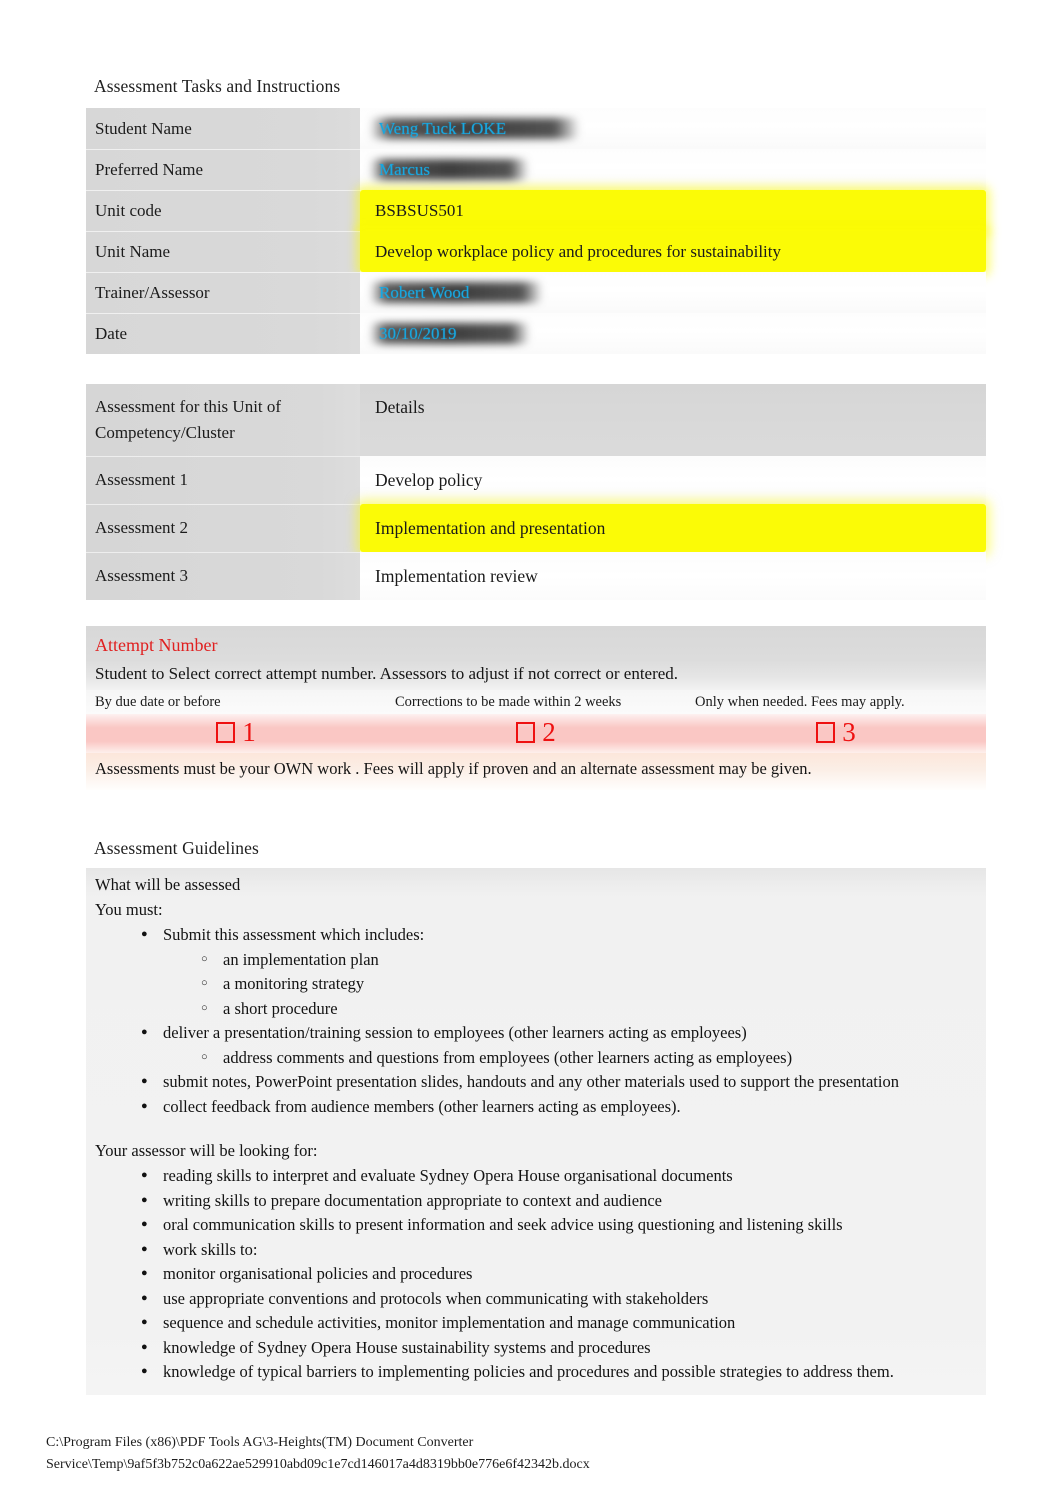 The image size is (1062, 1504). I want to click on table-row: Assessment 1 Develop policy, so click(536, 480).